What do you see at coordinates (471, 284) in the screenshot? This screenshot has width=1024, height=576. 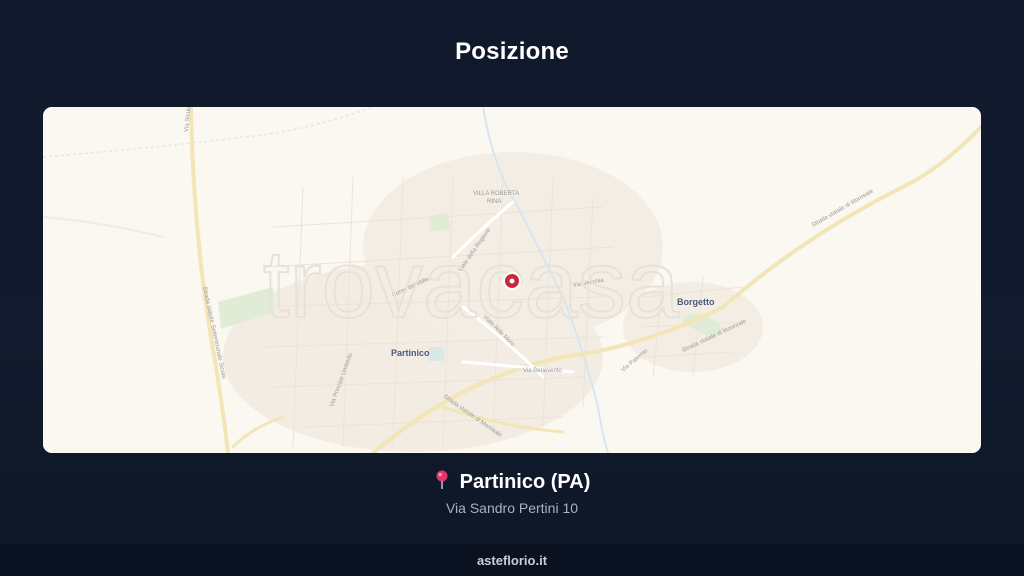 I see `map-watermark: trovacasa` at bounding box center [471, 284].